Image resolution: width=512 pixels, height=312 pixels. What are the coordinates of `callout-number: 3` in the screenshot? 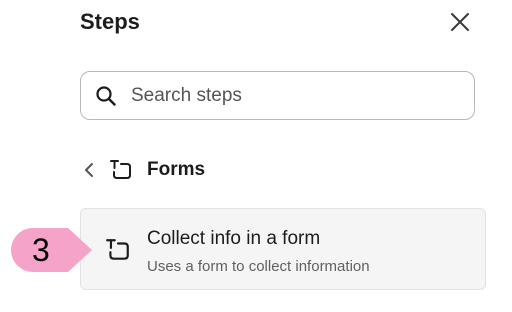 It's located at (41, 250).